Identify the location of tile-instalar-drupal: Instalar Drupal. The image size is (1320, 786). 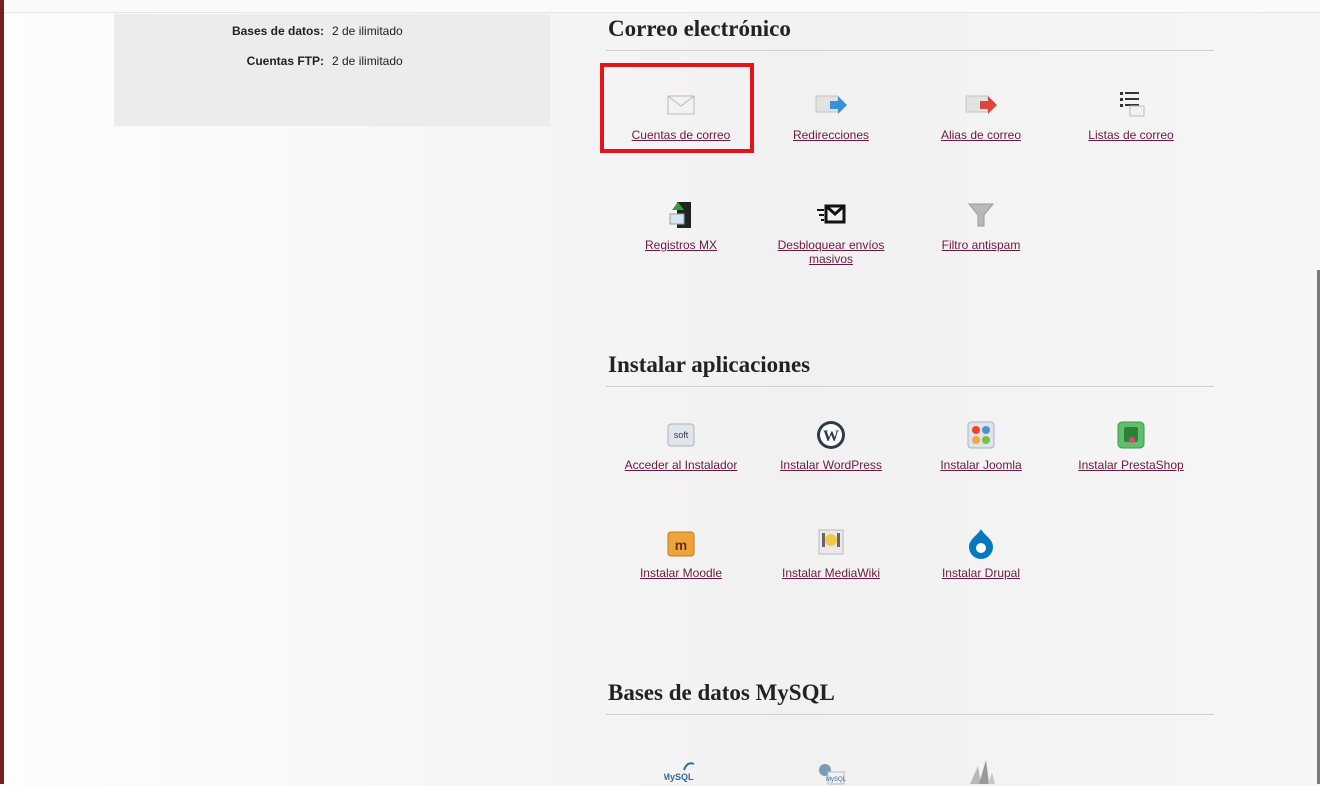
(981, 553).